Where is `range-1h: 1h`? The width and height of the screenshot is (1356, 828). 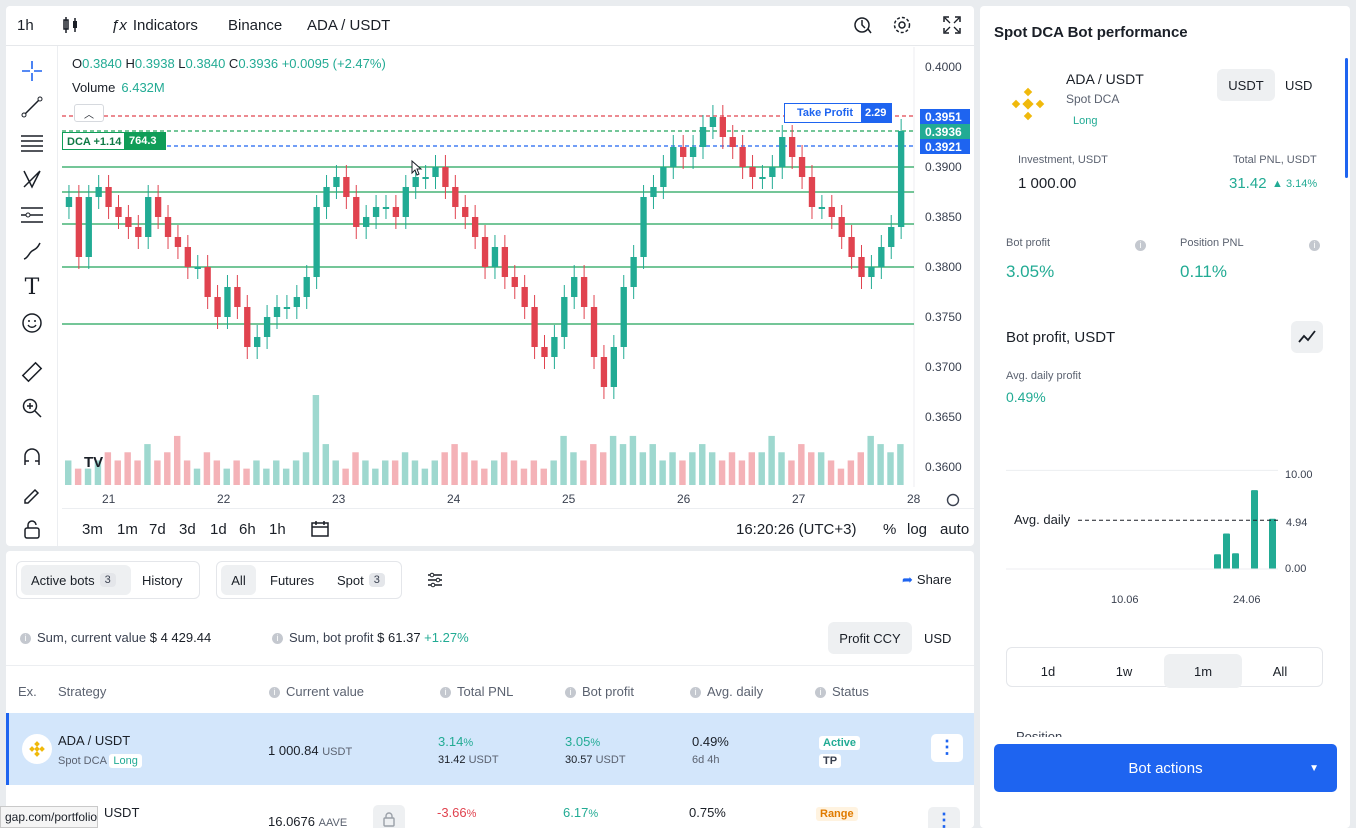
range-1h: 1h is located at coordinates (277, 529).